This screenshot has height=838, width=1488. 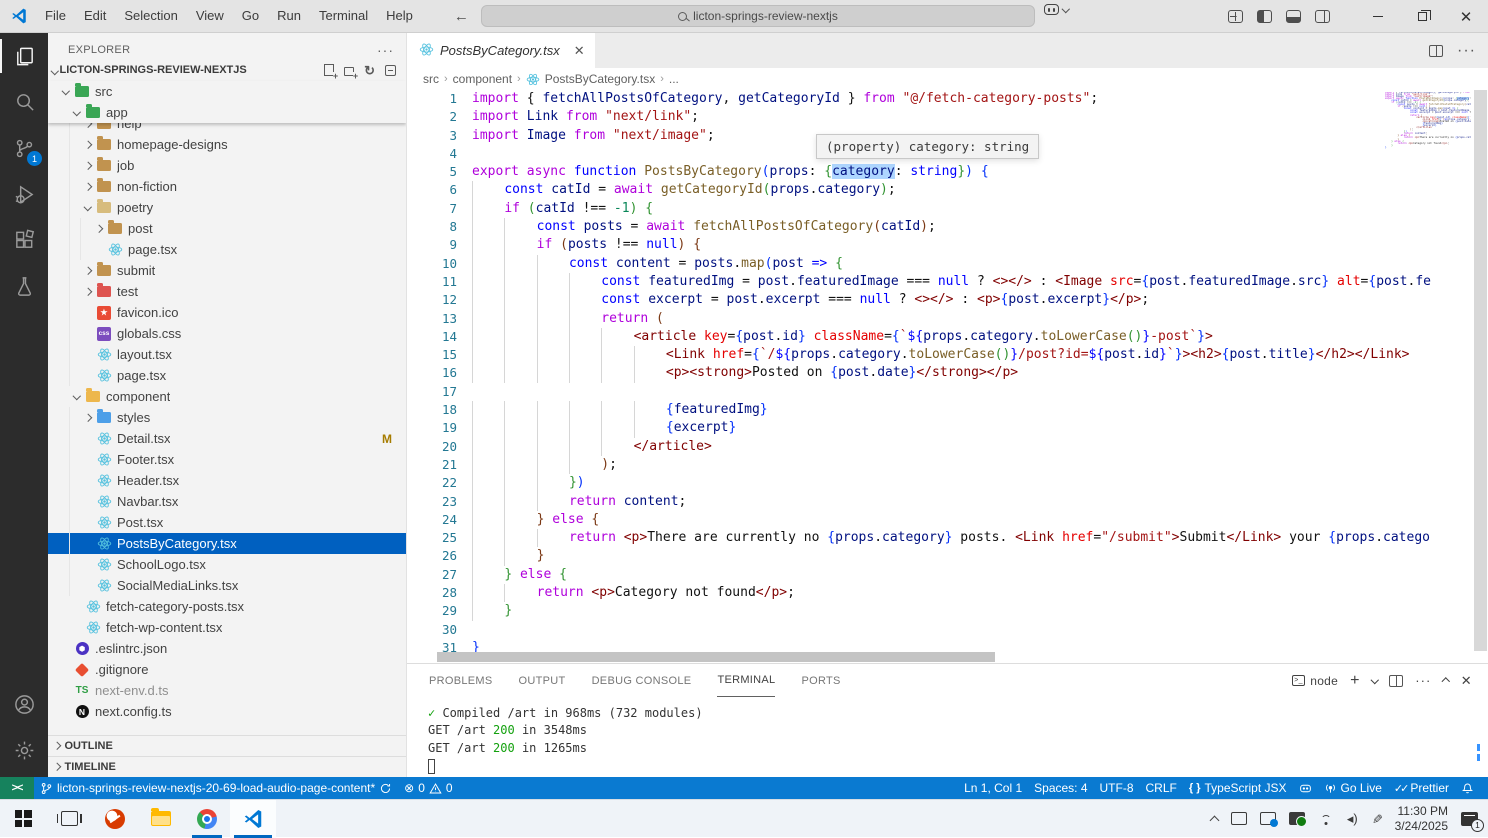 I want to click on outline-section: OUTLINE, so click(x=227, y=745).